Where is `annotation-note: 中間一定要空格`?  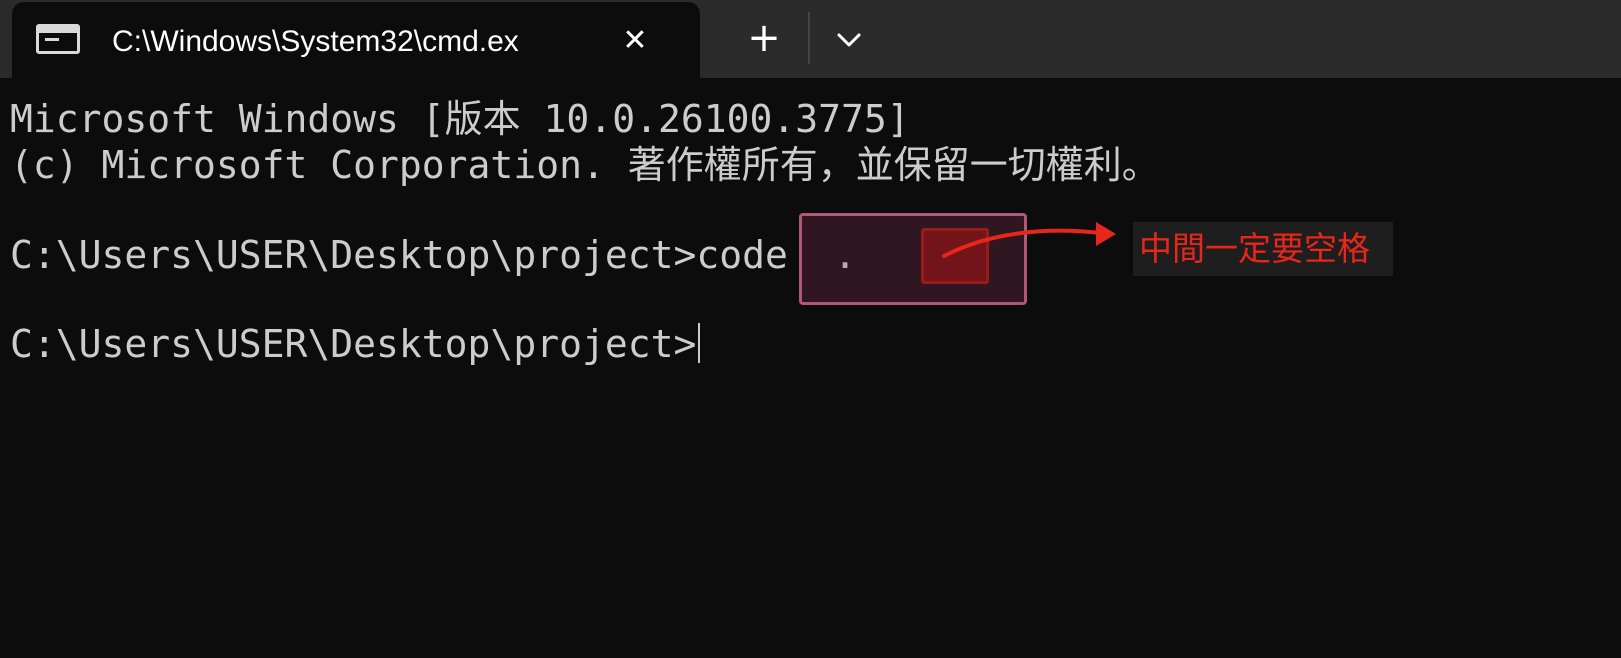
annotation-note: 中間一定要空格 is located at coordinates (1263, 249).